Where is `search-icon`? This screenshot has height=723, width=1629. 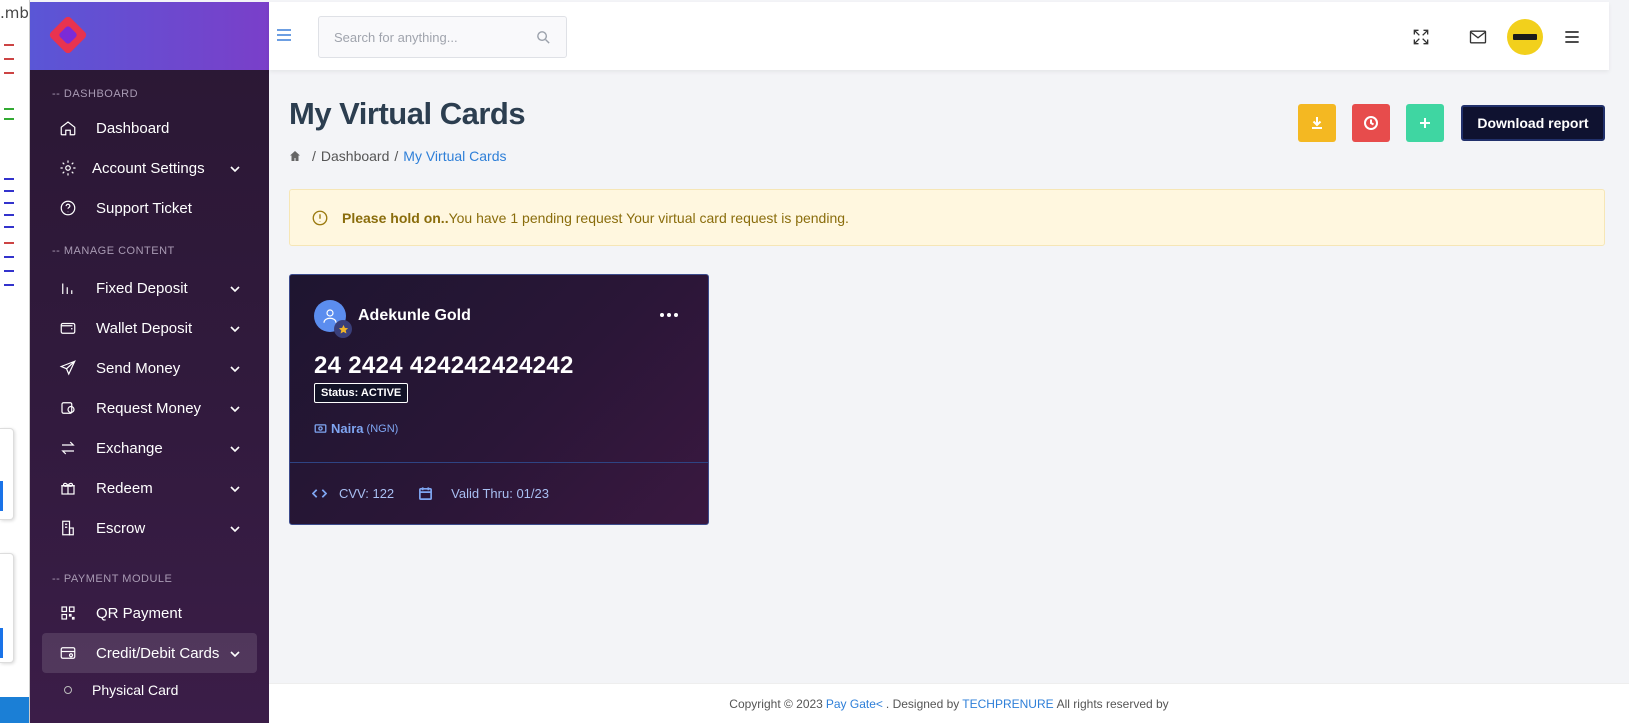
search-icon is located at coordinates (543, 37).